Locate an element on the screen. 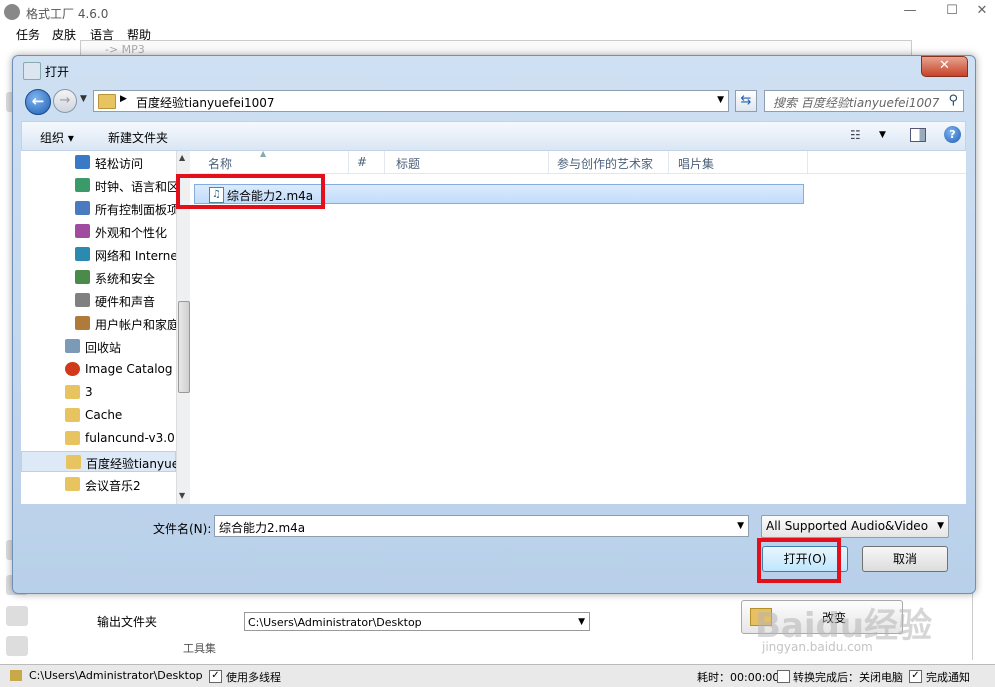 The image size is (995, 687). nav-item: 网络和 Interne is located at coordinates (98, 254).